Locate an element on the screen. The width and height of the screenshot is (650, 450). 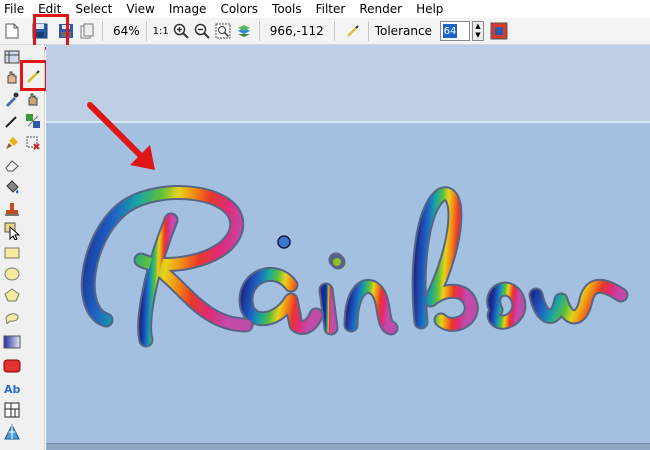
tool-pan is located at coordinates (12, 77).